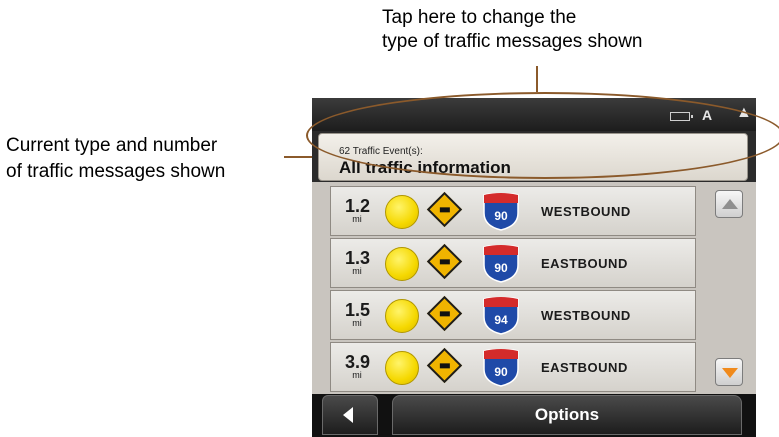  I want to click on distance: 3.9 mi, so click(358, 366).